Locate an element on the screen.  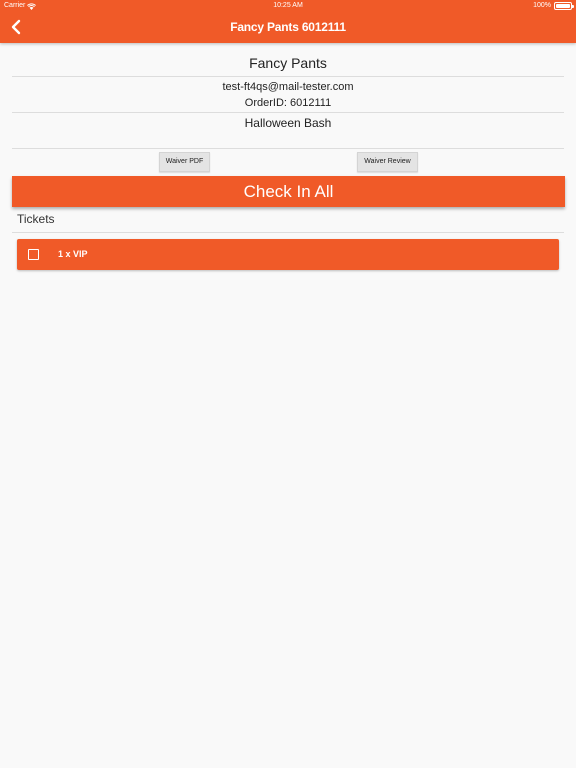
ticket-label: 1 x VIP is located at coordinates (73, 254).